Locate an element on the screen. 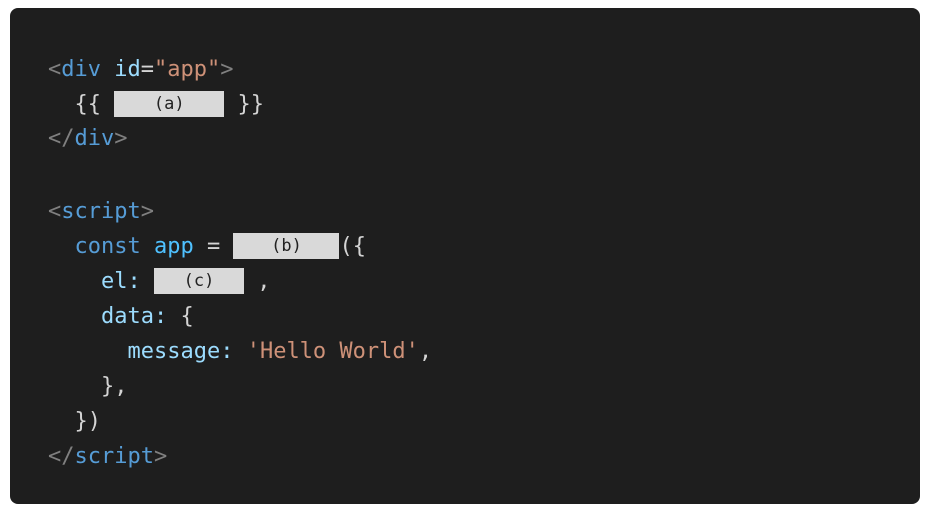 This screenshot has height=507, width=940. blank-c: (c) is located at coordinates (198, 281).